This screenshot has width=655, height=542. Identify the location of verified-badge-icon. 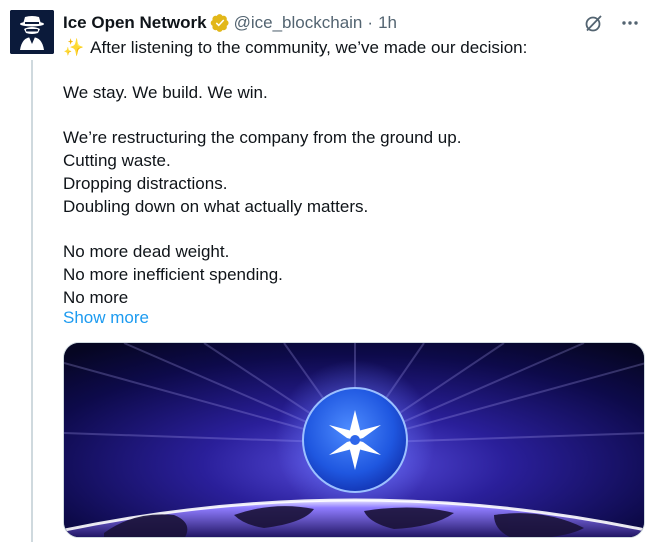
(220, 23).